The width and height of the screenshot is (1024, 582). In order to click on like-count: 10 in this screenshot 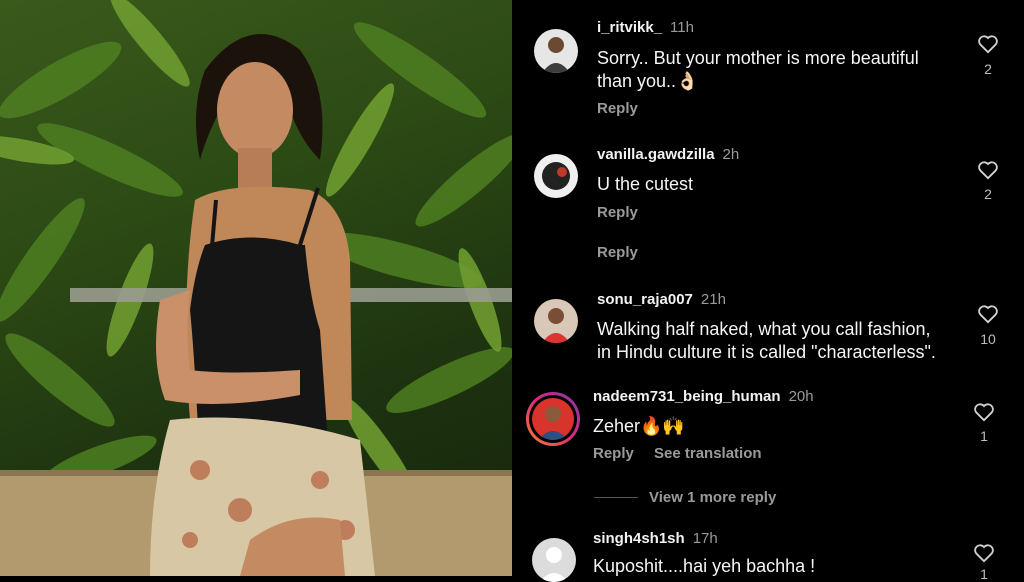, I will do `click(988, 339)`.